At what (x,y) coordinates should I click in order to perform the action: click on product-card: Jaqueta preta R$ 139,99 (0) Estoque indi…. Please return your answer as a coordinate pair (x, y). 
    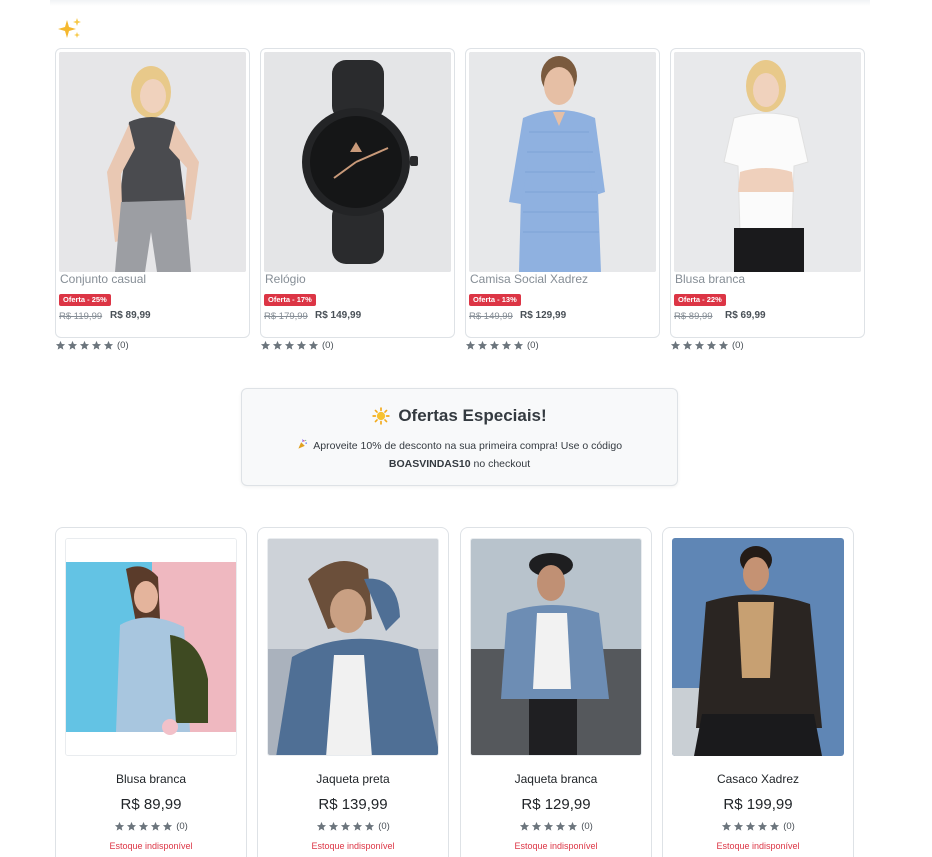
    Looking at the image, I should click on (353, 692).